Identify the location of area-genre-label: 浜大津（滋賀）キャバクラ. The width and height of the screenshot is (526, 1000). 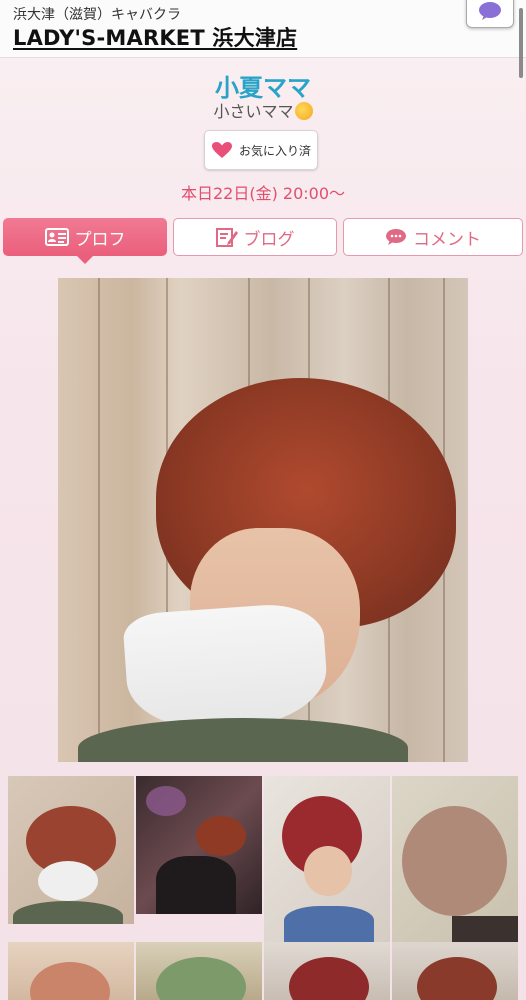
(97, 15).